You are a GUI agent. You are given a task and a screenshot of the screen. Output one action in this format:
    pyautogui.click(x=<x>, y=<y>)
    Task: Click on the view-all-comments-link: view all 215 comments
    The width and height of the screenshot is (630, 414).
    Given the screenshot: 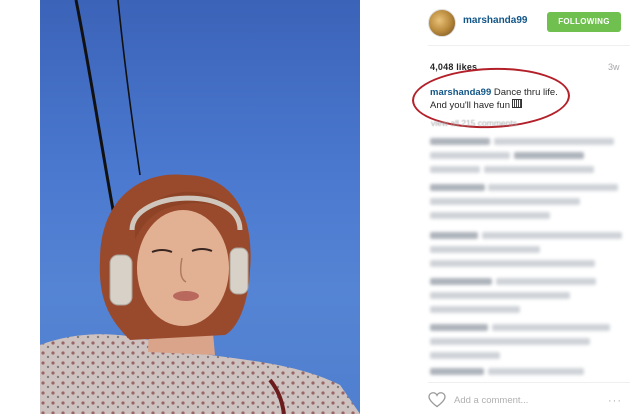 What is the action you would take?
    pyautogui.click(x=474, y=123)
    